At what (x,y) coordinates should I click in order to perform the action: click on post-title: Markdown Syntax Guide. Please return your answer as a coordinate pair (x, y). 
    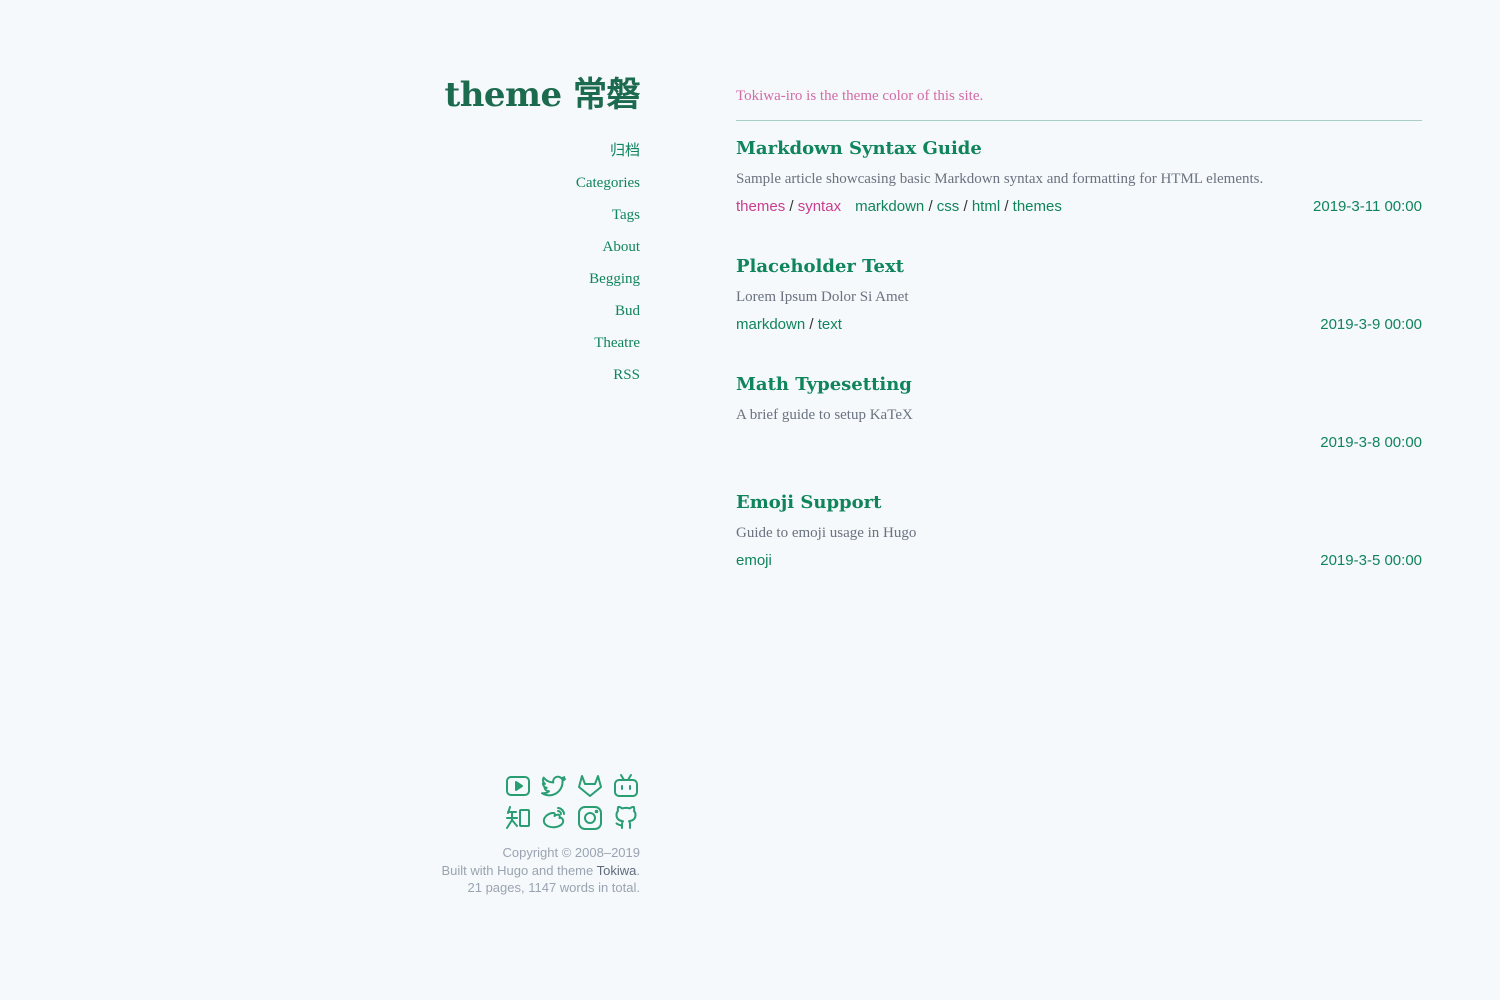
    Looking at the image, I should click on (1079, 141).